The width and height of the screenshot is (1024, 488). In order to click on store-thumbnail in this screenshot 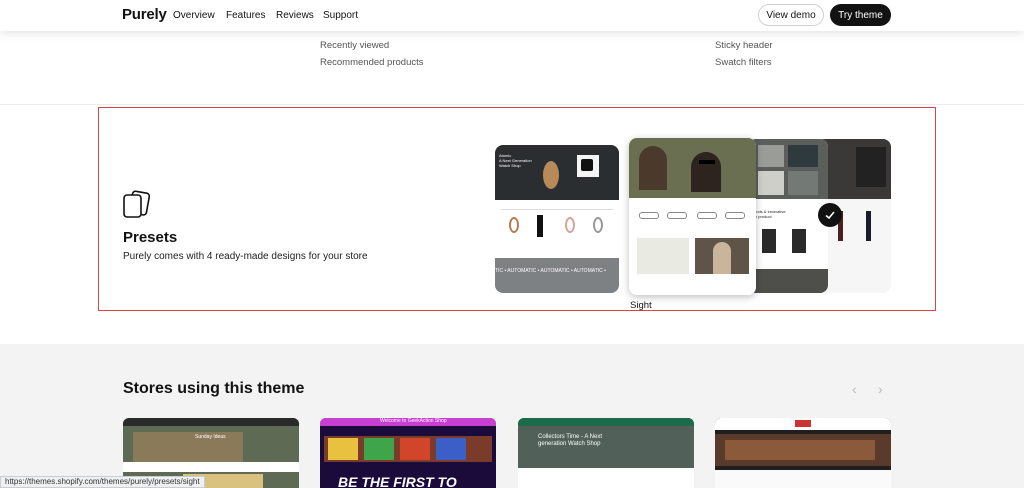, I will do `click(803, 453)`.